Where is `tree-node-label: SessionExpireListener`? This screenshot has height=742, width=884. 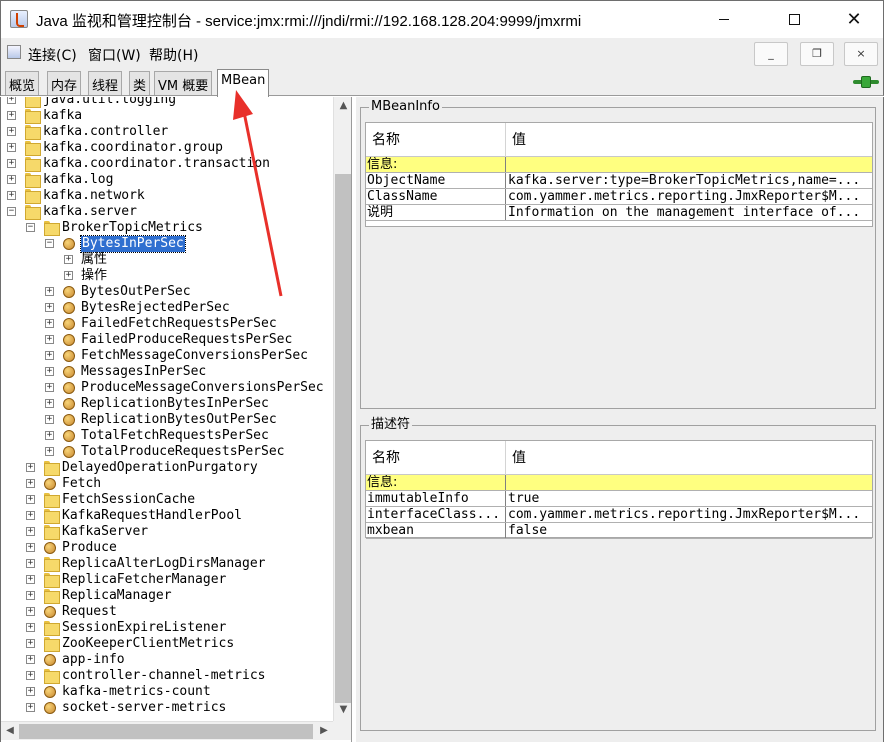 tree-node-label: SessionExpireListener is located at coordinates (144, 628).